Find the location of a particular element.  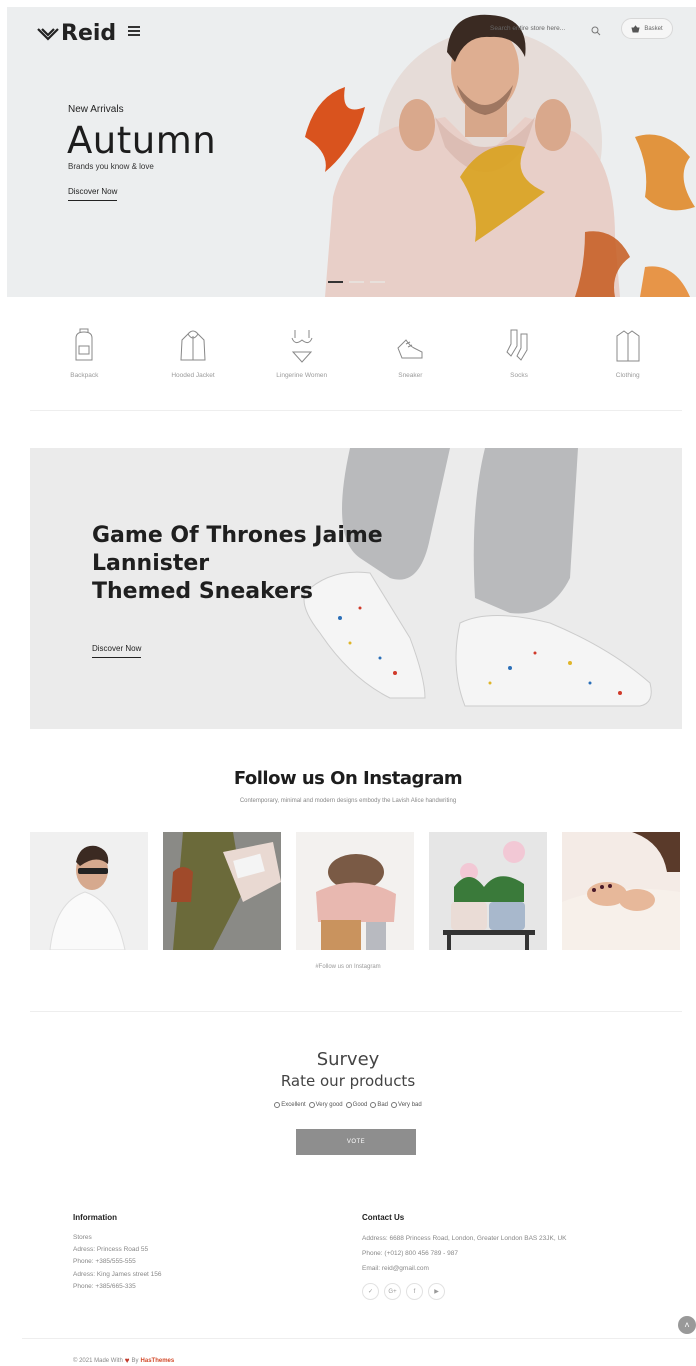

option-label: Excellent is located at coordinates (293, 1105).